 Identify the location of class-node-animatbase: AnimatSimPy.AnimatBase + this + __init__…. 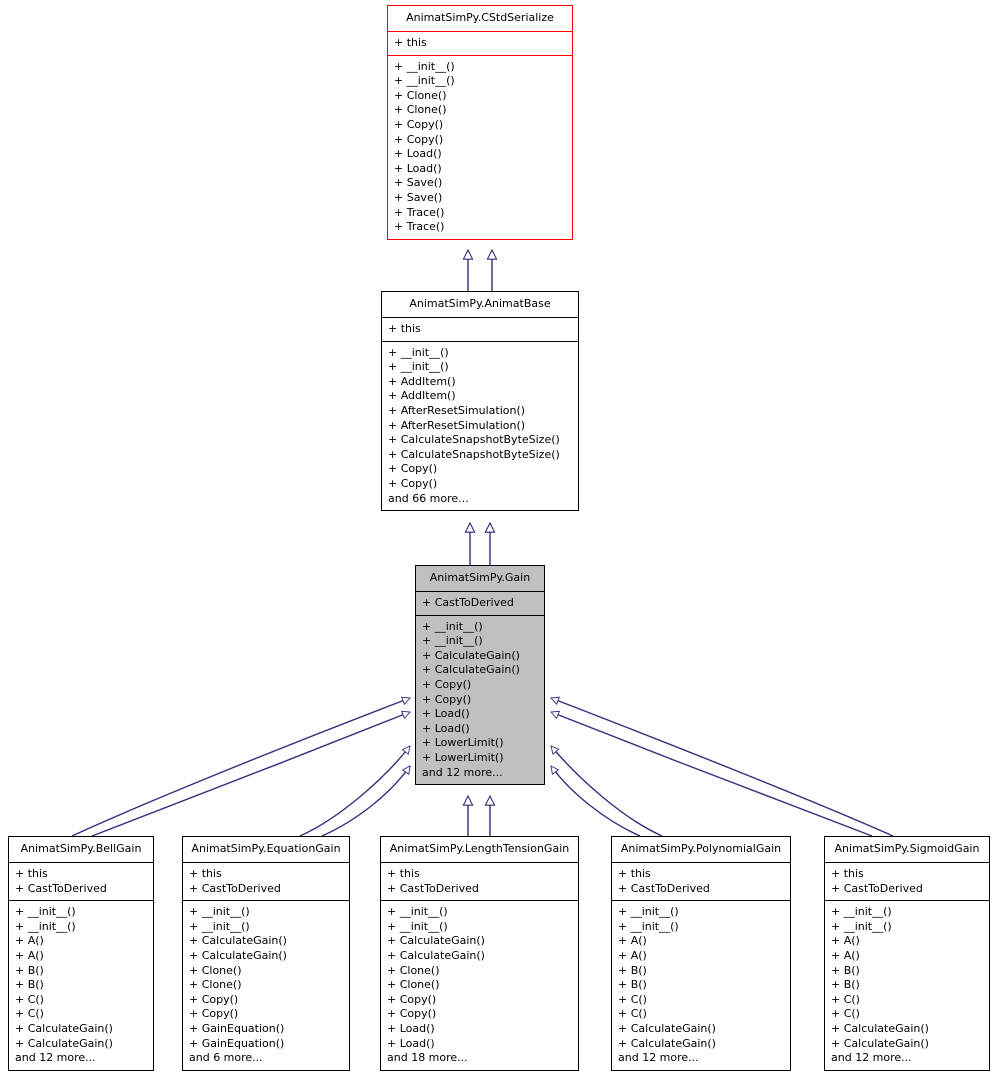
(480, 401).